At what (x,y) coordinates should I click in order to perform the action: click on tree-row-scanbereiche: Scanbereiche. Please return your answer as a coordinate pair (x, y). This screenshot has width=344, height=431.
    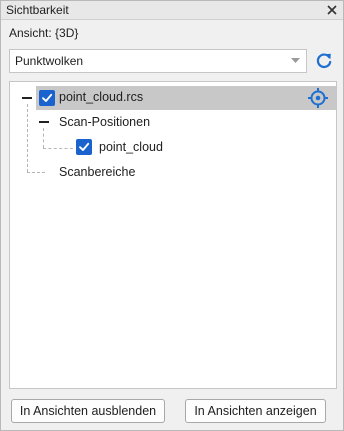
    Looking at the image, I should click on (186, 171).